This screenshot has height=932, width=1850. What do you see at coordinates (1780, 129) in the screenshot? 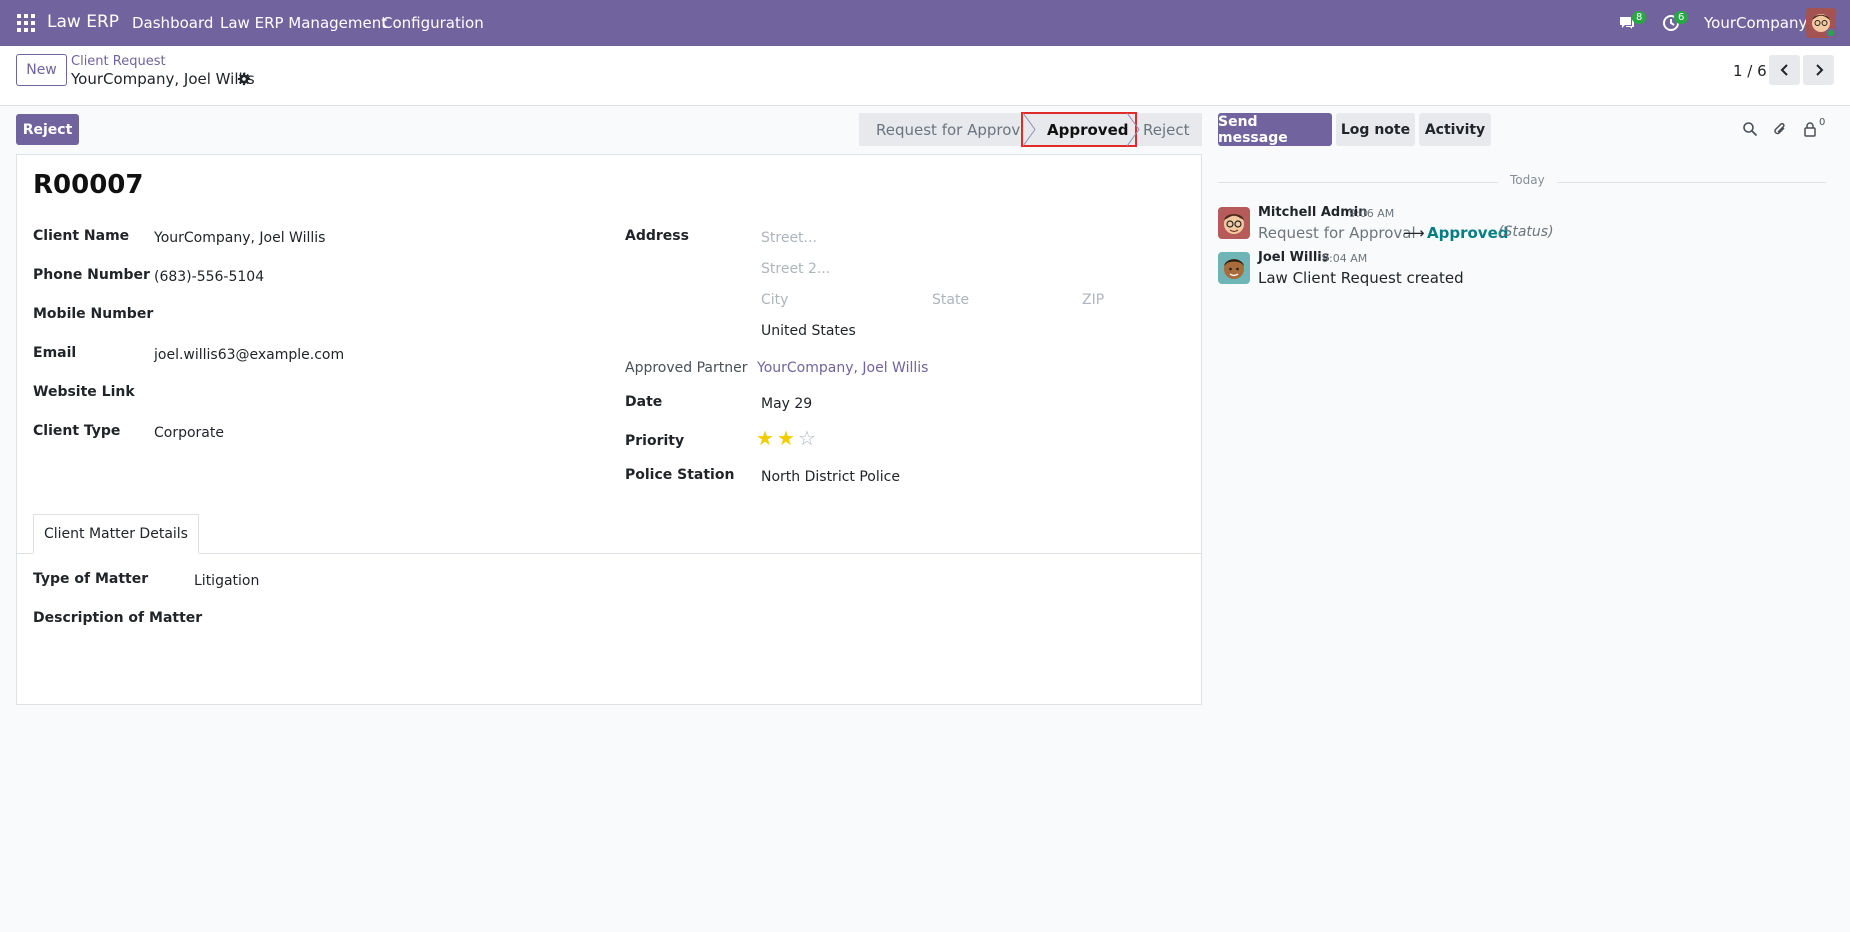
I see `paperclip-icon` at bounding box center [1780, 129].